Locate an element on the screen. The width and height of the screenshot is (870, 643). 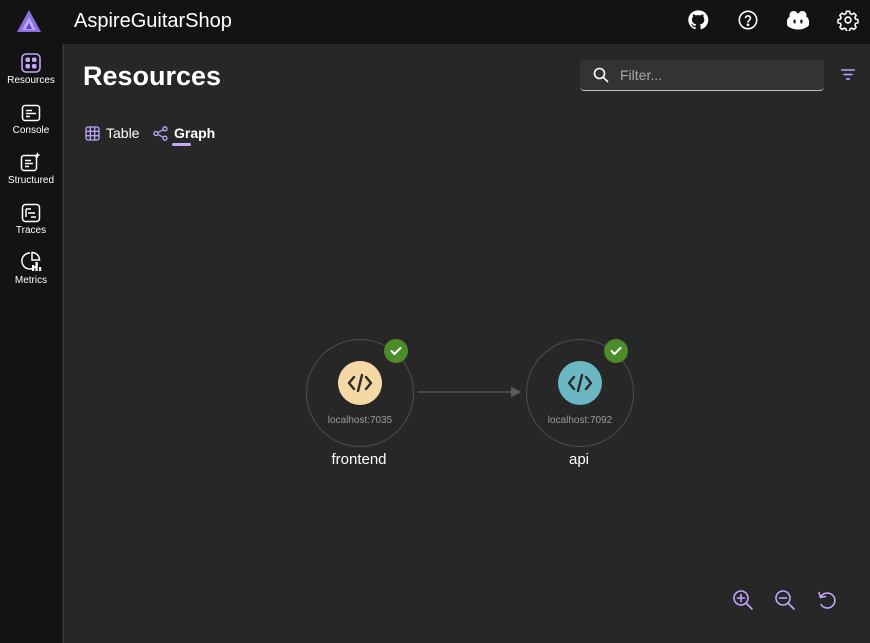
node-name: api is located at coordinates (579, 459).